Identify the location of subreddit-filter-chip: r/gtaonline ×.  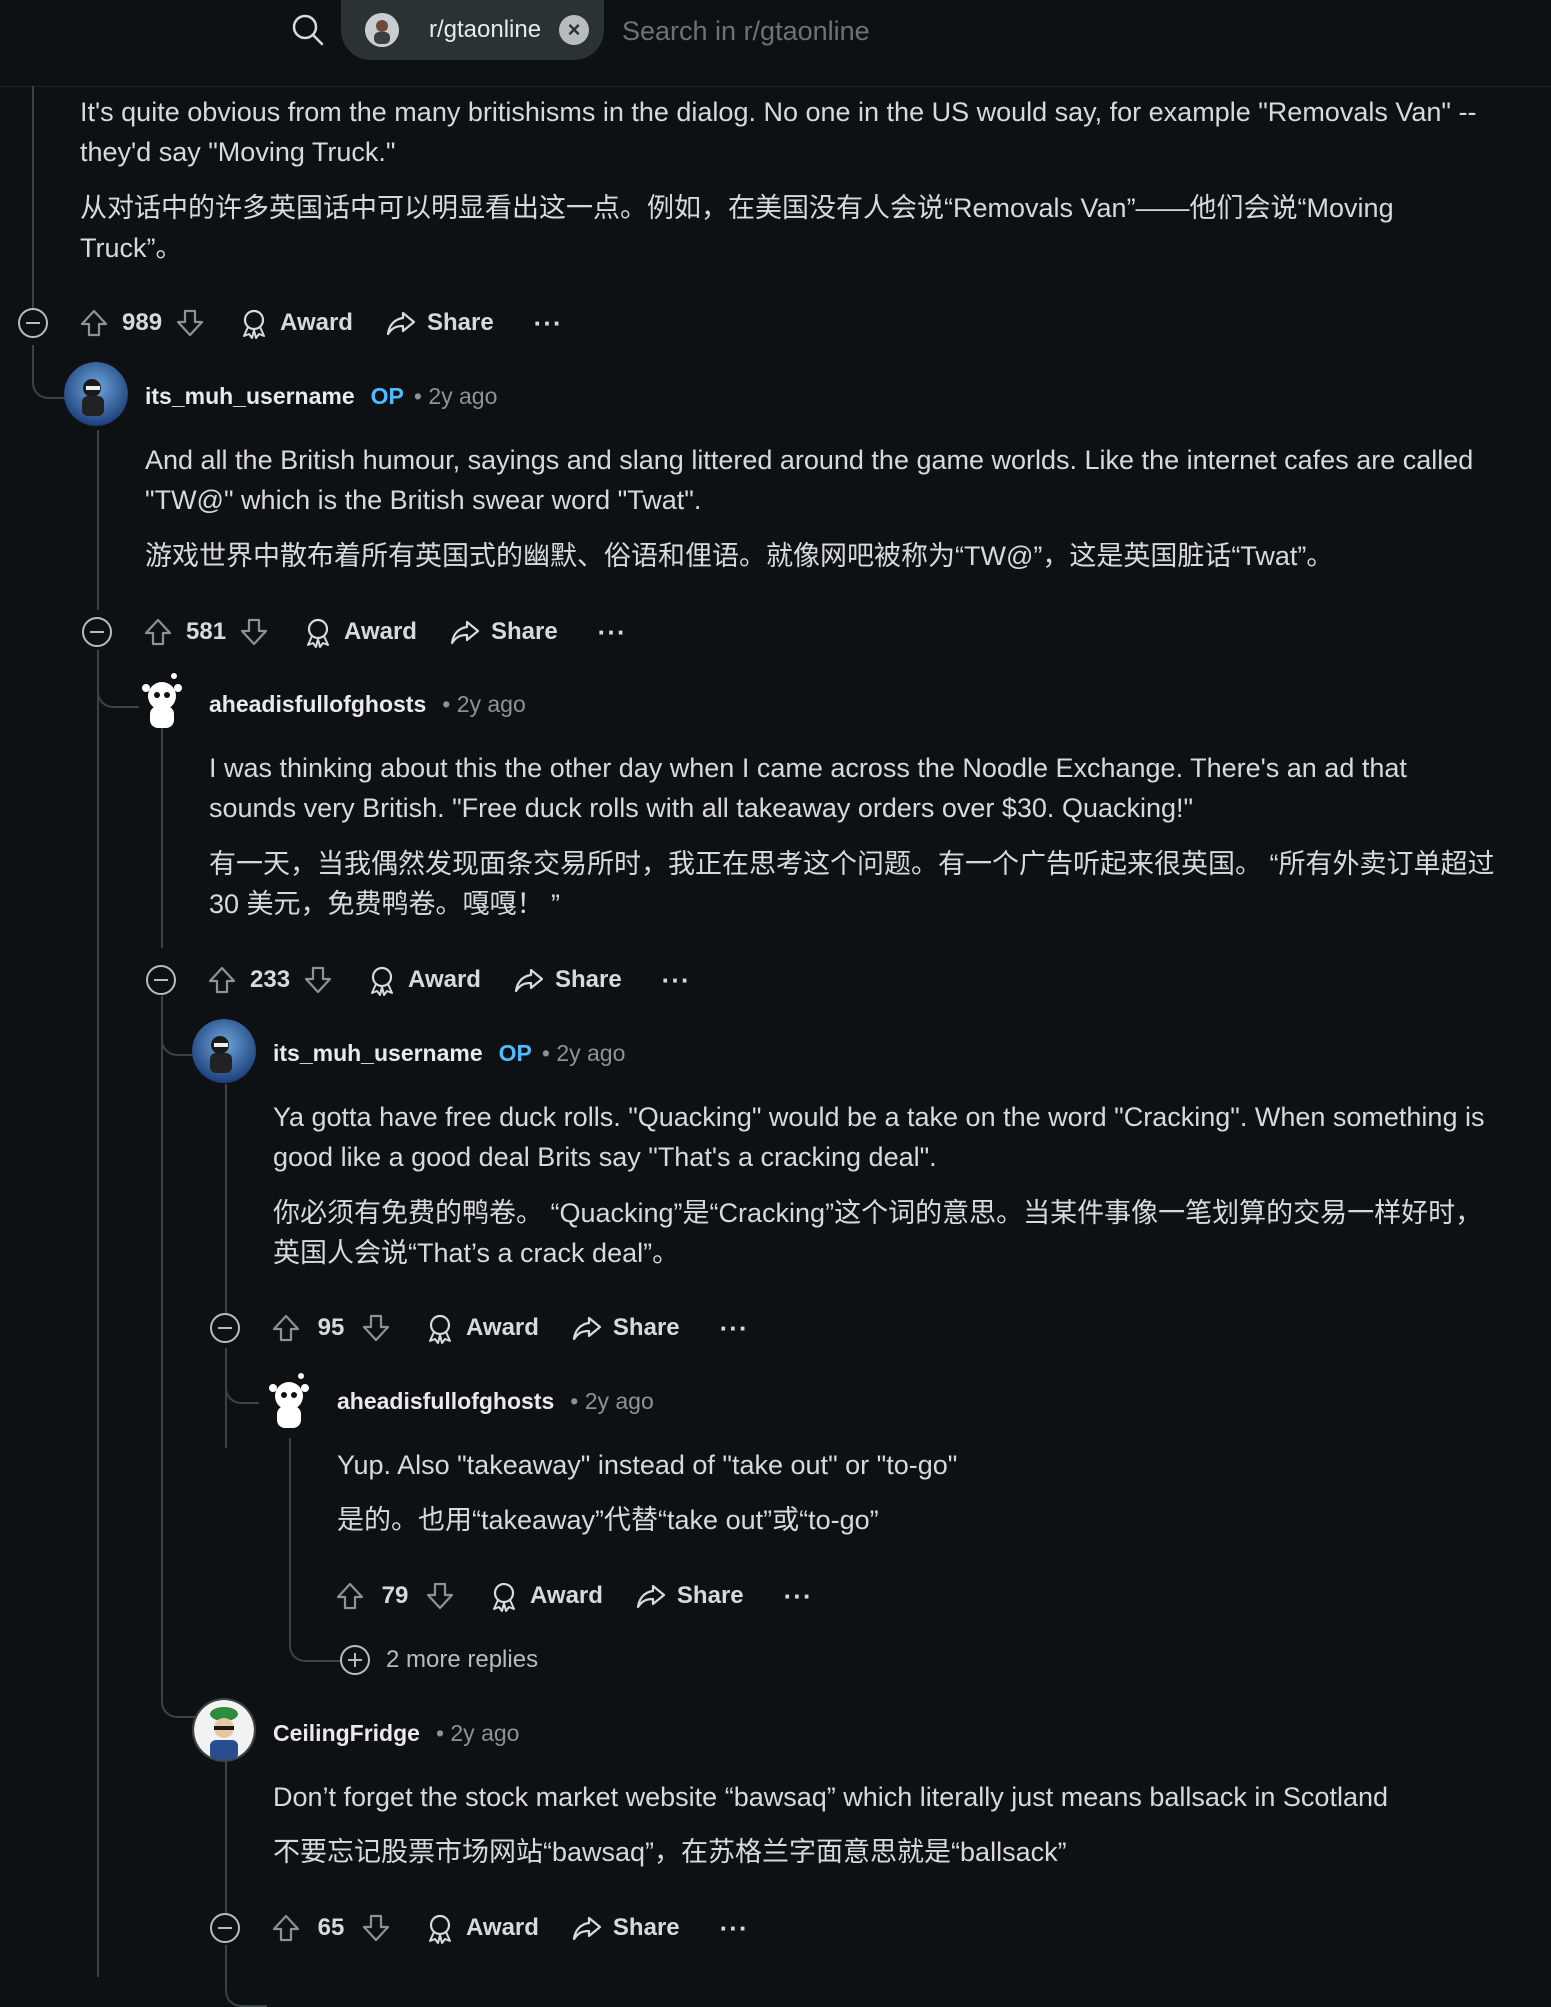
(472, 30).